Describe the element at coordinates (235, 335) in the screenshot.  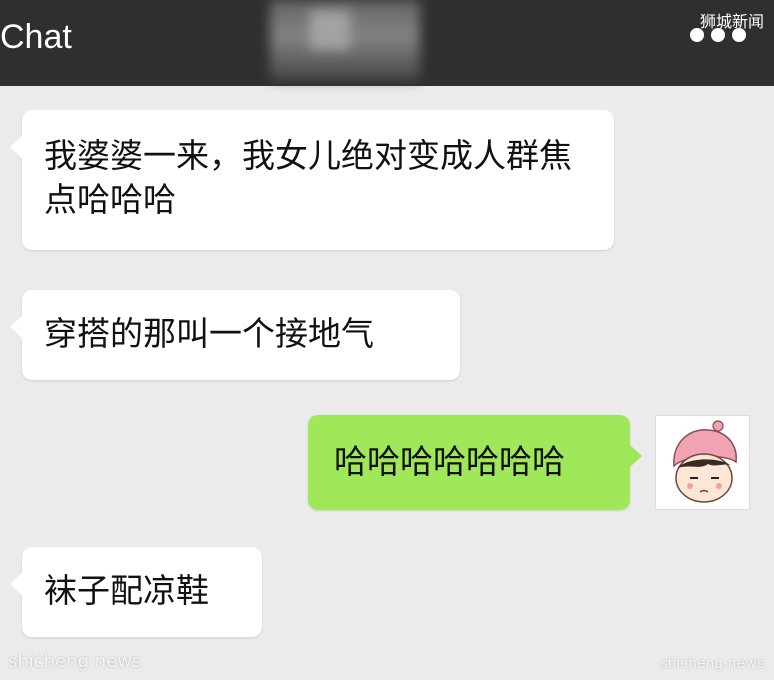
I see `message-bubble-received: 穿搭的那叫一个接地气` at that location.